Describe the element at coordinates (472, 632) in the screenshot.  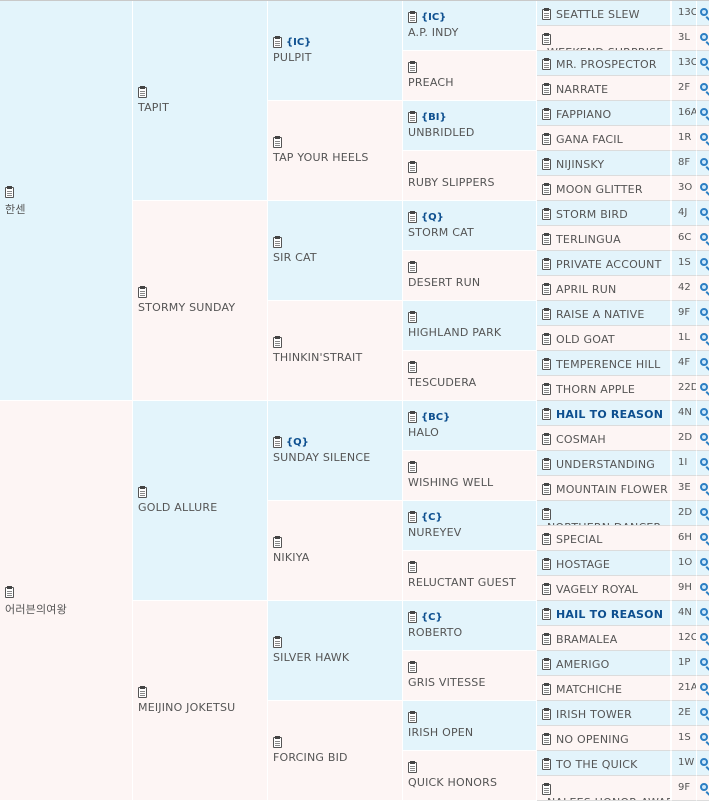
I see `horse-name-link: ROBERTO` at that location.